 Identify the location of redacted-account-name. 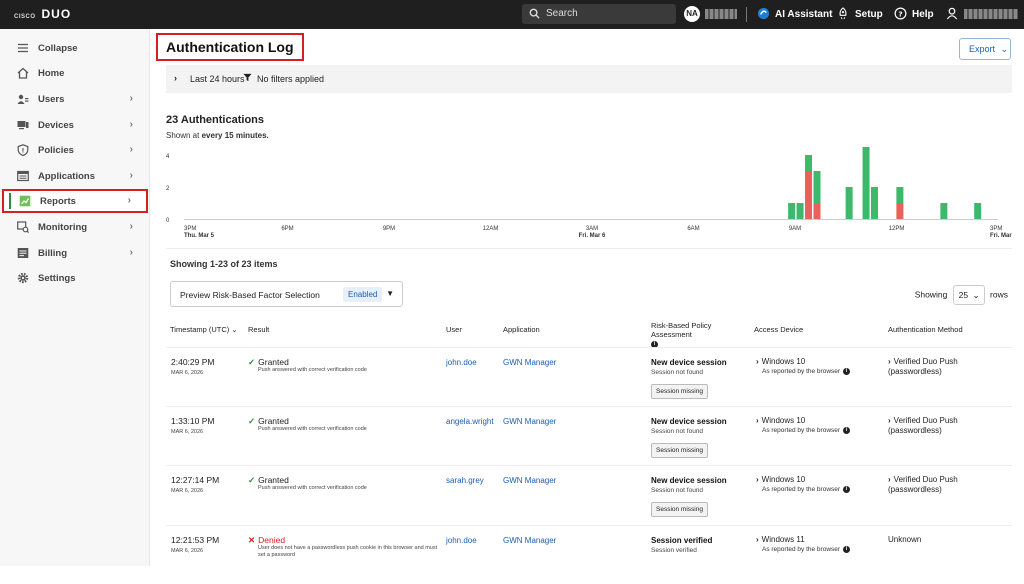
(721, 14).